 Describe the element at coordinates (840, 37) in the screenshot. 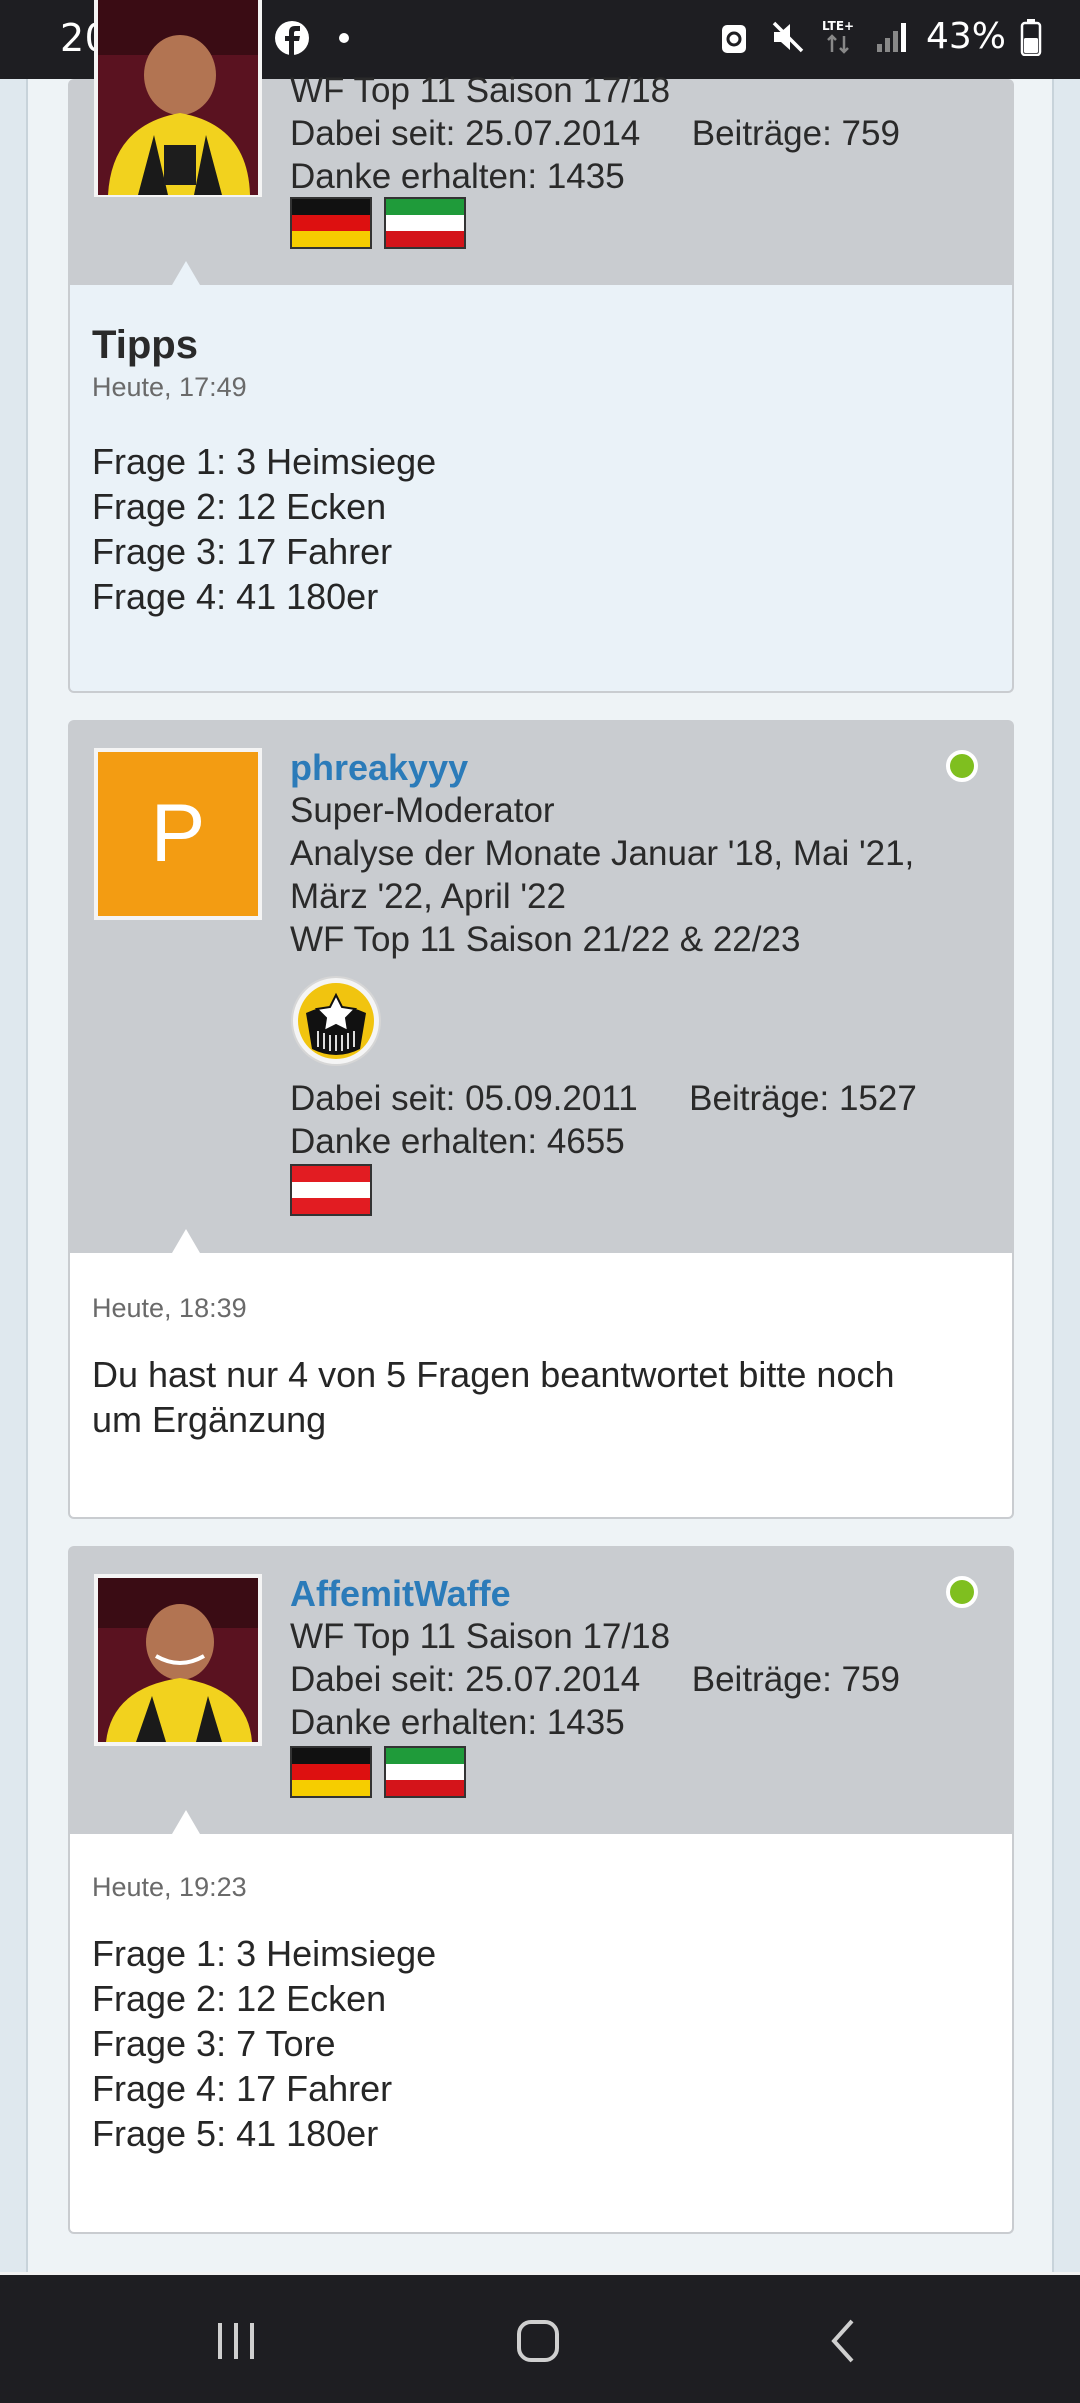

I see `lte-icon: LTE+` at that location.